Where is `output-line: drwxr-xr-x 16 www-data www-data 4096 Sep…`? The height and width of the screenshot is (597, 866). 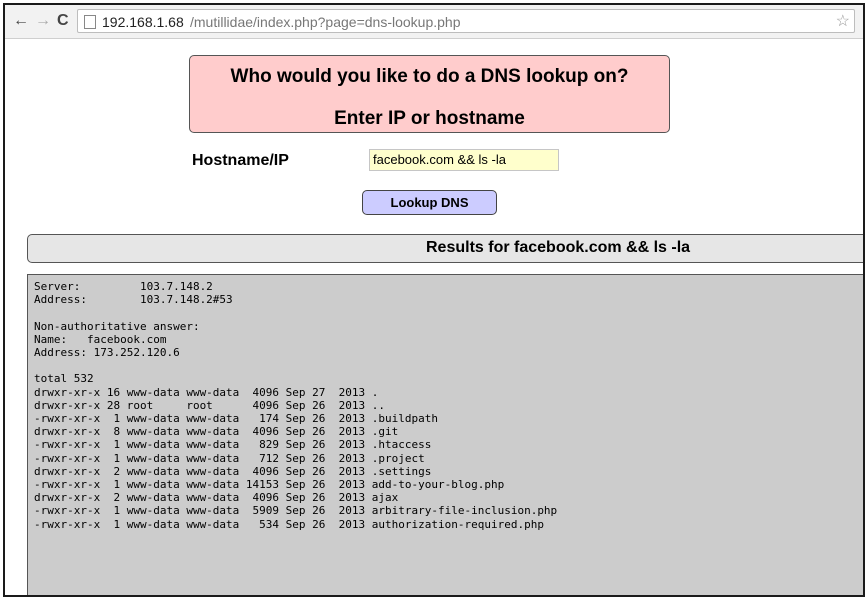
output-line: drwxr-xr-x 16 www-data www-data 4096 Sep… is located at coordinates (206, 392).